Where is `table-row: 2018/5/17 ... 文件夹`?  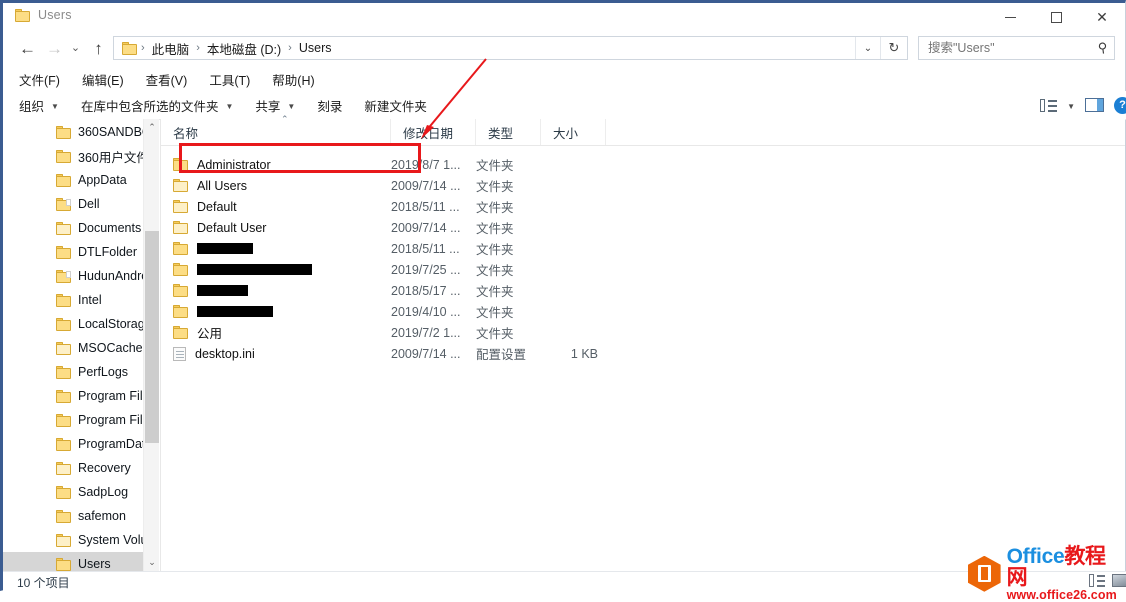
table-row: 2018/5/17 ... 文件夹 is located at coordinates (643, 290).